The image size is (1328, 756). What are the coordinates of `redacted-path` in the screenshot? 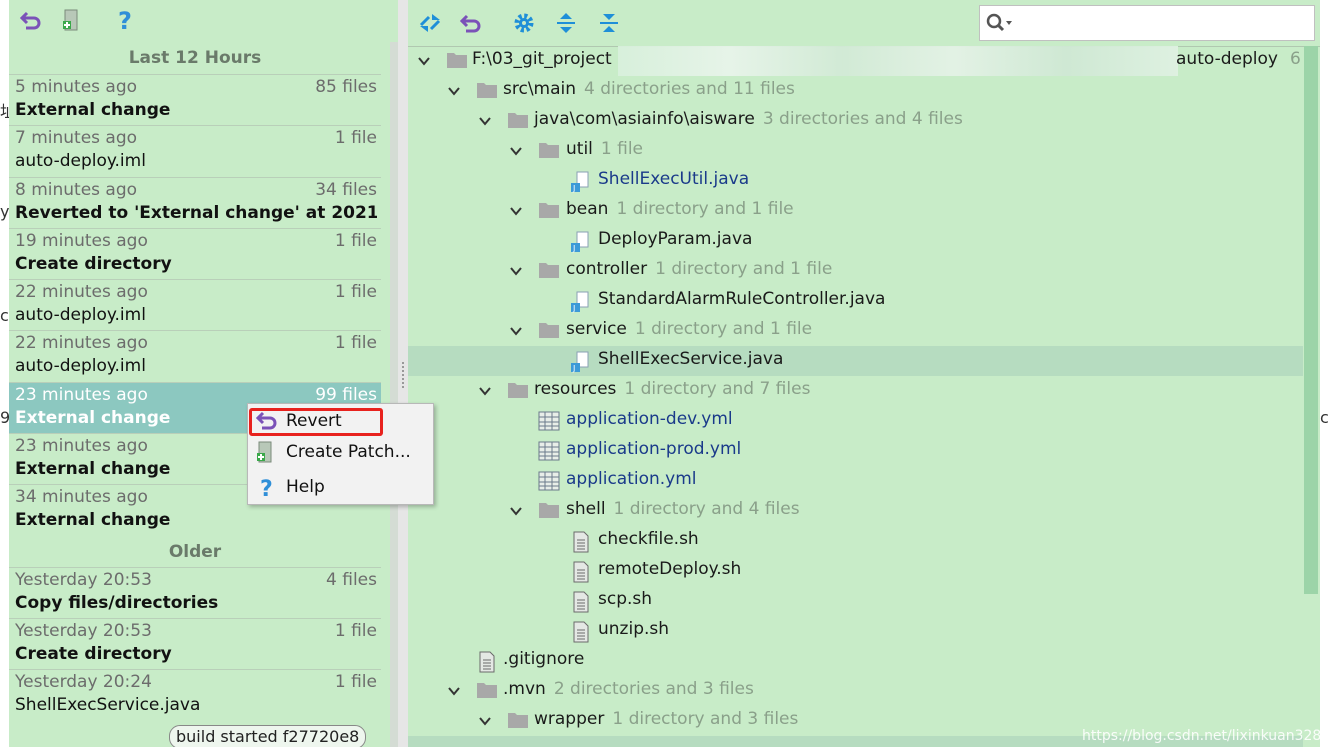 It's located at (898, 61).